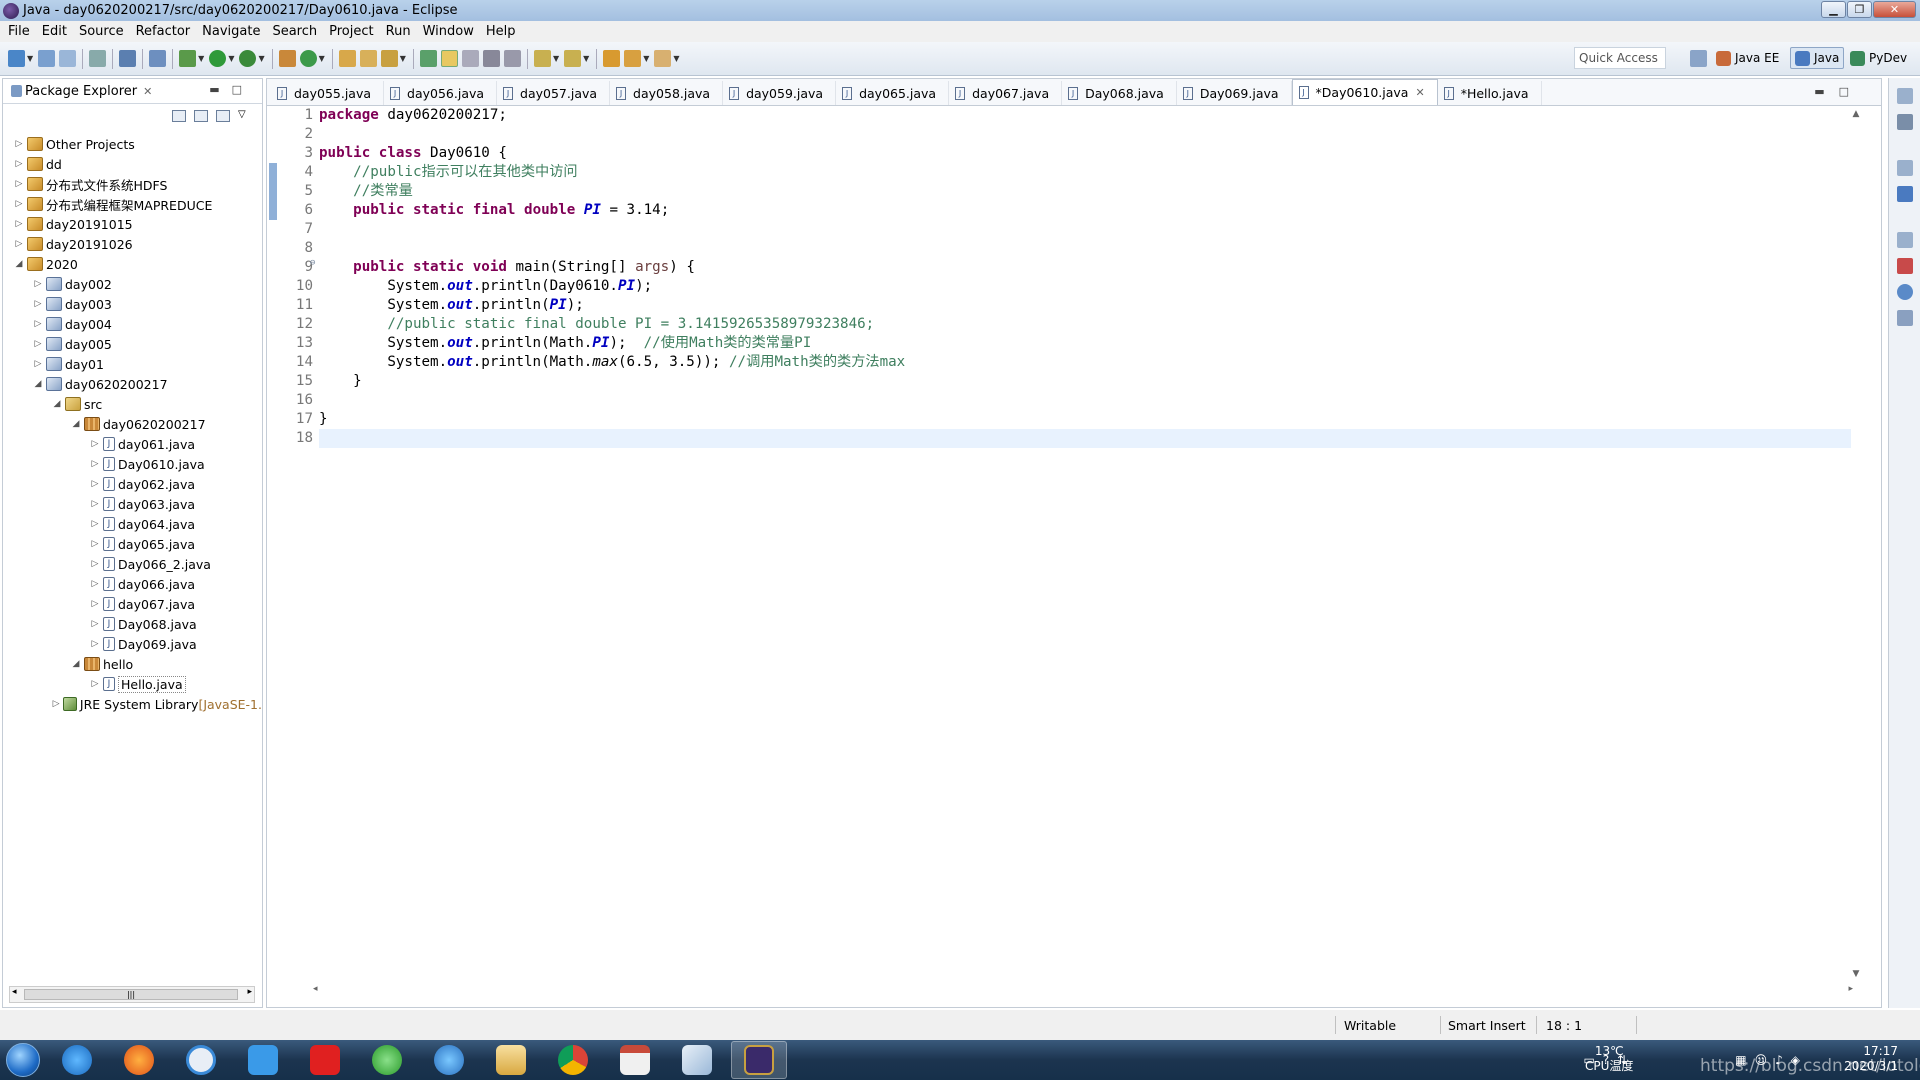 The width and height of the screenshot is (1920, 1080). What do you see at coordinates (132, 664) in the screenshot?
I see `tree-item: ◢ hello` at bounding box center [132, 664].